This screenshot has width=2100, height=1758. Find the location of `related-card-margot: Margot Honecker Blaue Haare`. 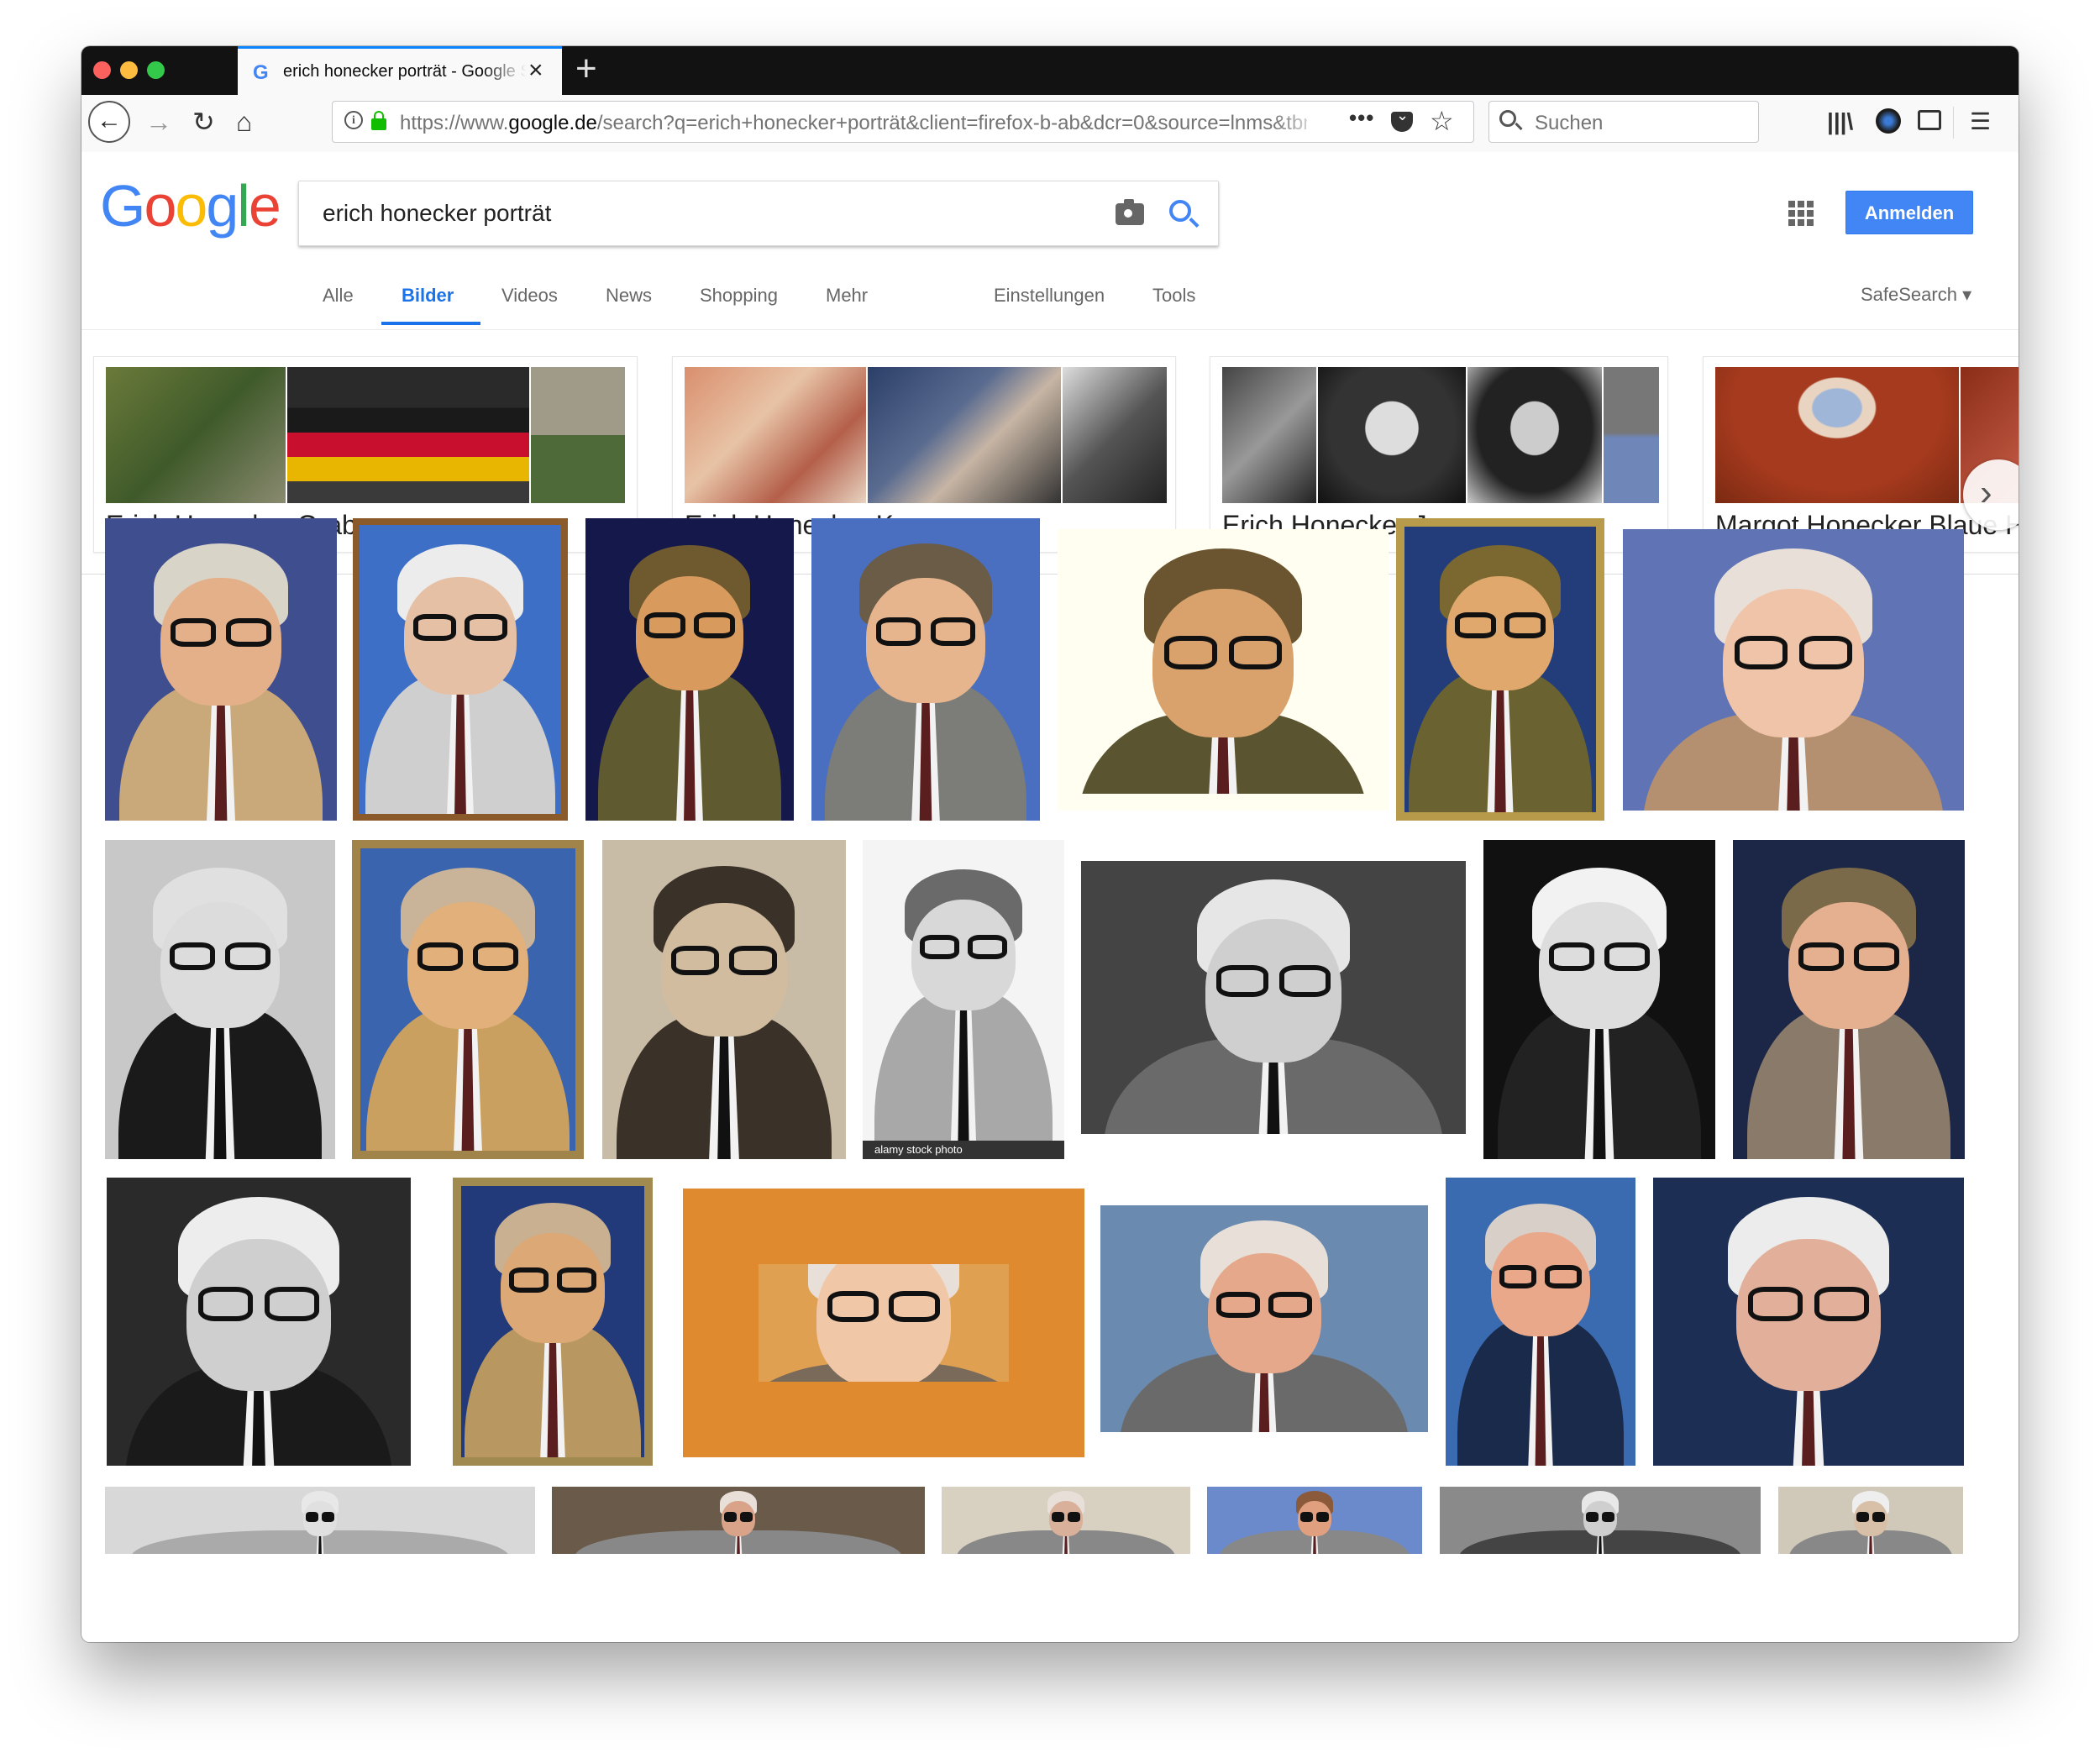

related-card-margot: Margot Honecker Blaue Haare is located at coordinates (1861, 454).